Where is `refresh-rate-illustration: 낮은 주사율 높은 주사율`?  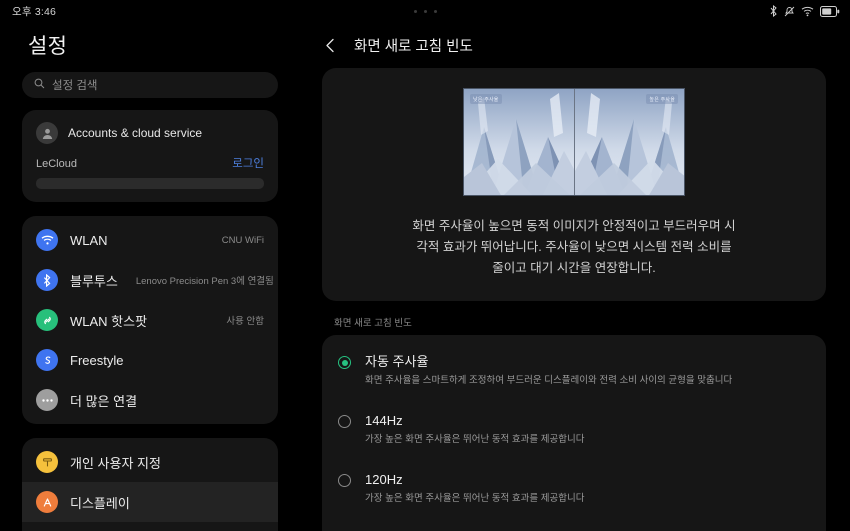 refresh-rate-illustration: 낮은 주사율 높은 주사율 is located at coordinates (574, 142).